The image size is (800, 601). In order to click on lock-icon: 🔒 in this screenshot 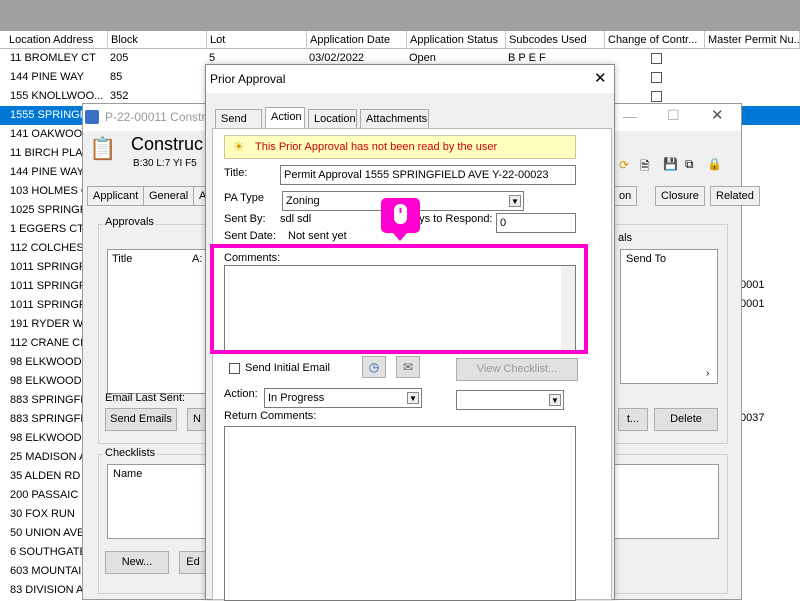, I will do `click(714, 164)`.